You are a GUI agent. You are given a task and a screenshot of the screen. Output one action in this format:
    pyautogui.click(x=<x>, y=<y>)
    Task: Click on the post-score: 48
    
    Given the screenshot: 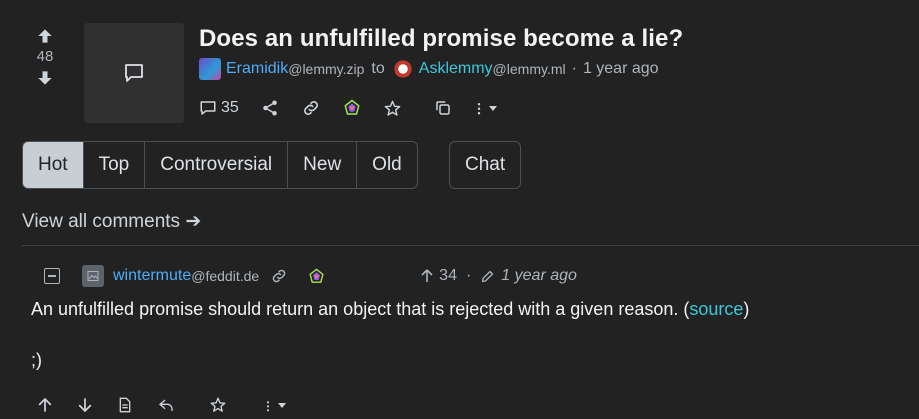 What is the action you would take?
    pyautogui.click(x=45, y=56)
    